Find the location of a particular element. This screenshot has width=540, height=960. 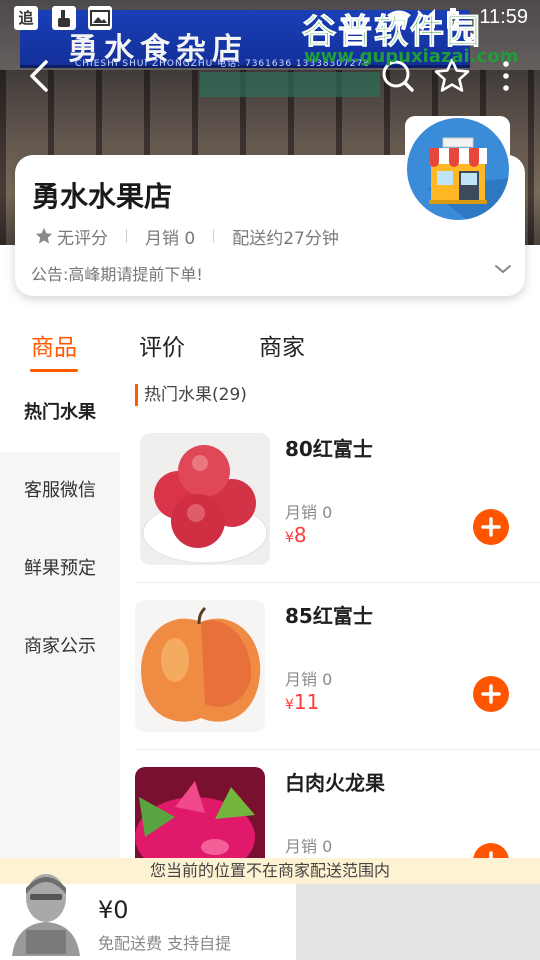

sidebar-item-service-wechat: 客服微信 is located at coordinates (60, 491).